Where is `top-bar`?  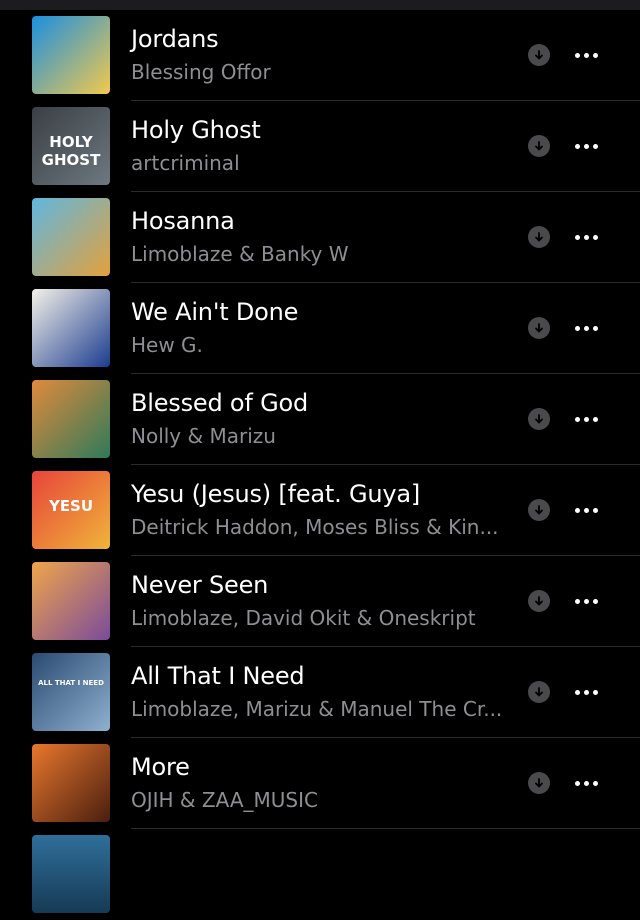
top-bar is located at coordinates (320, 5).